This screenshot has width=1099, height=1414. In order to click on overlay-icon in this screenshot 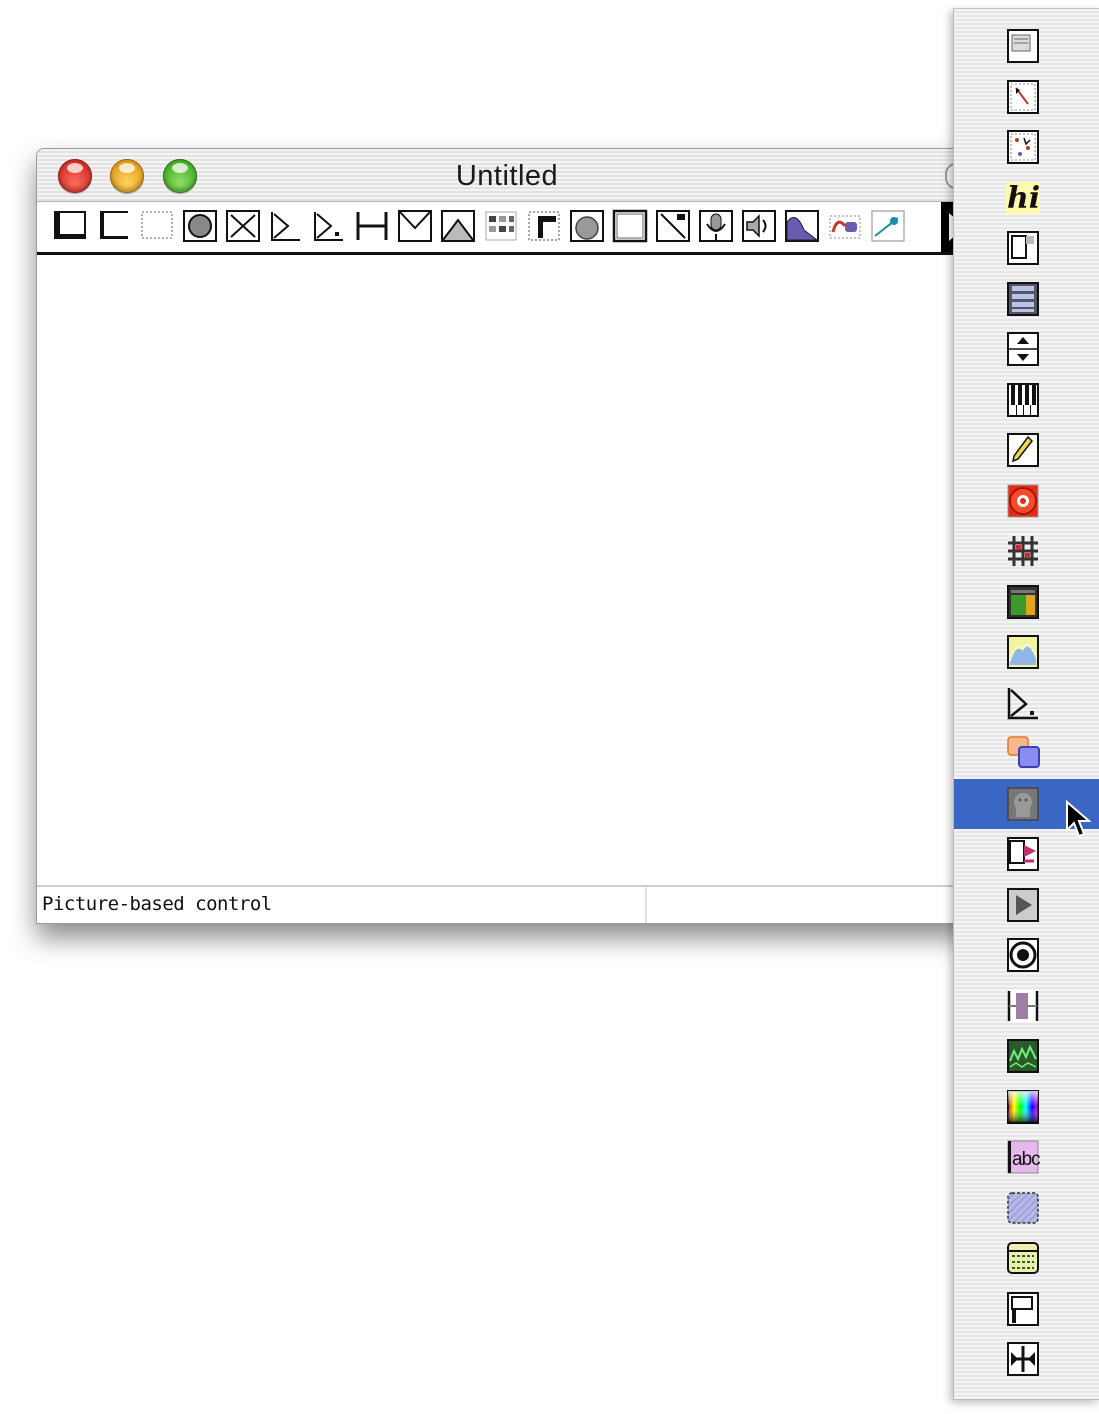, I will do `click(1023, 753)`.